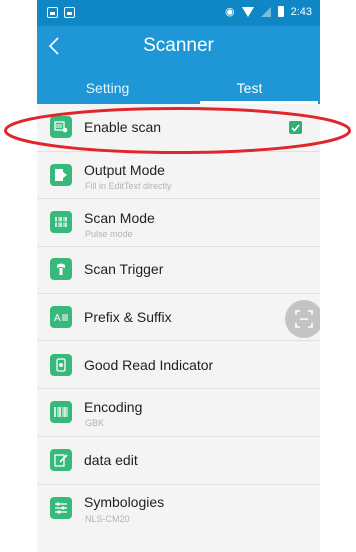 Image resolution: width=356 pixels, height=552 pixels. I want to click on app-bar: Scanner, so click(178, 46).